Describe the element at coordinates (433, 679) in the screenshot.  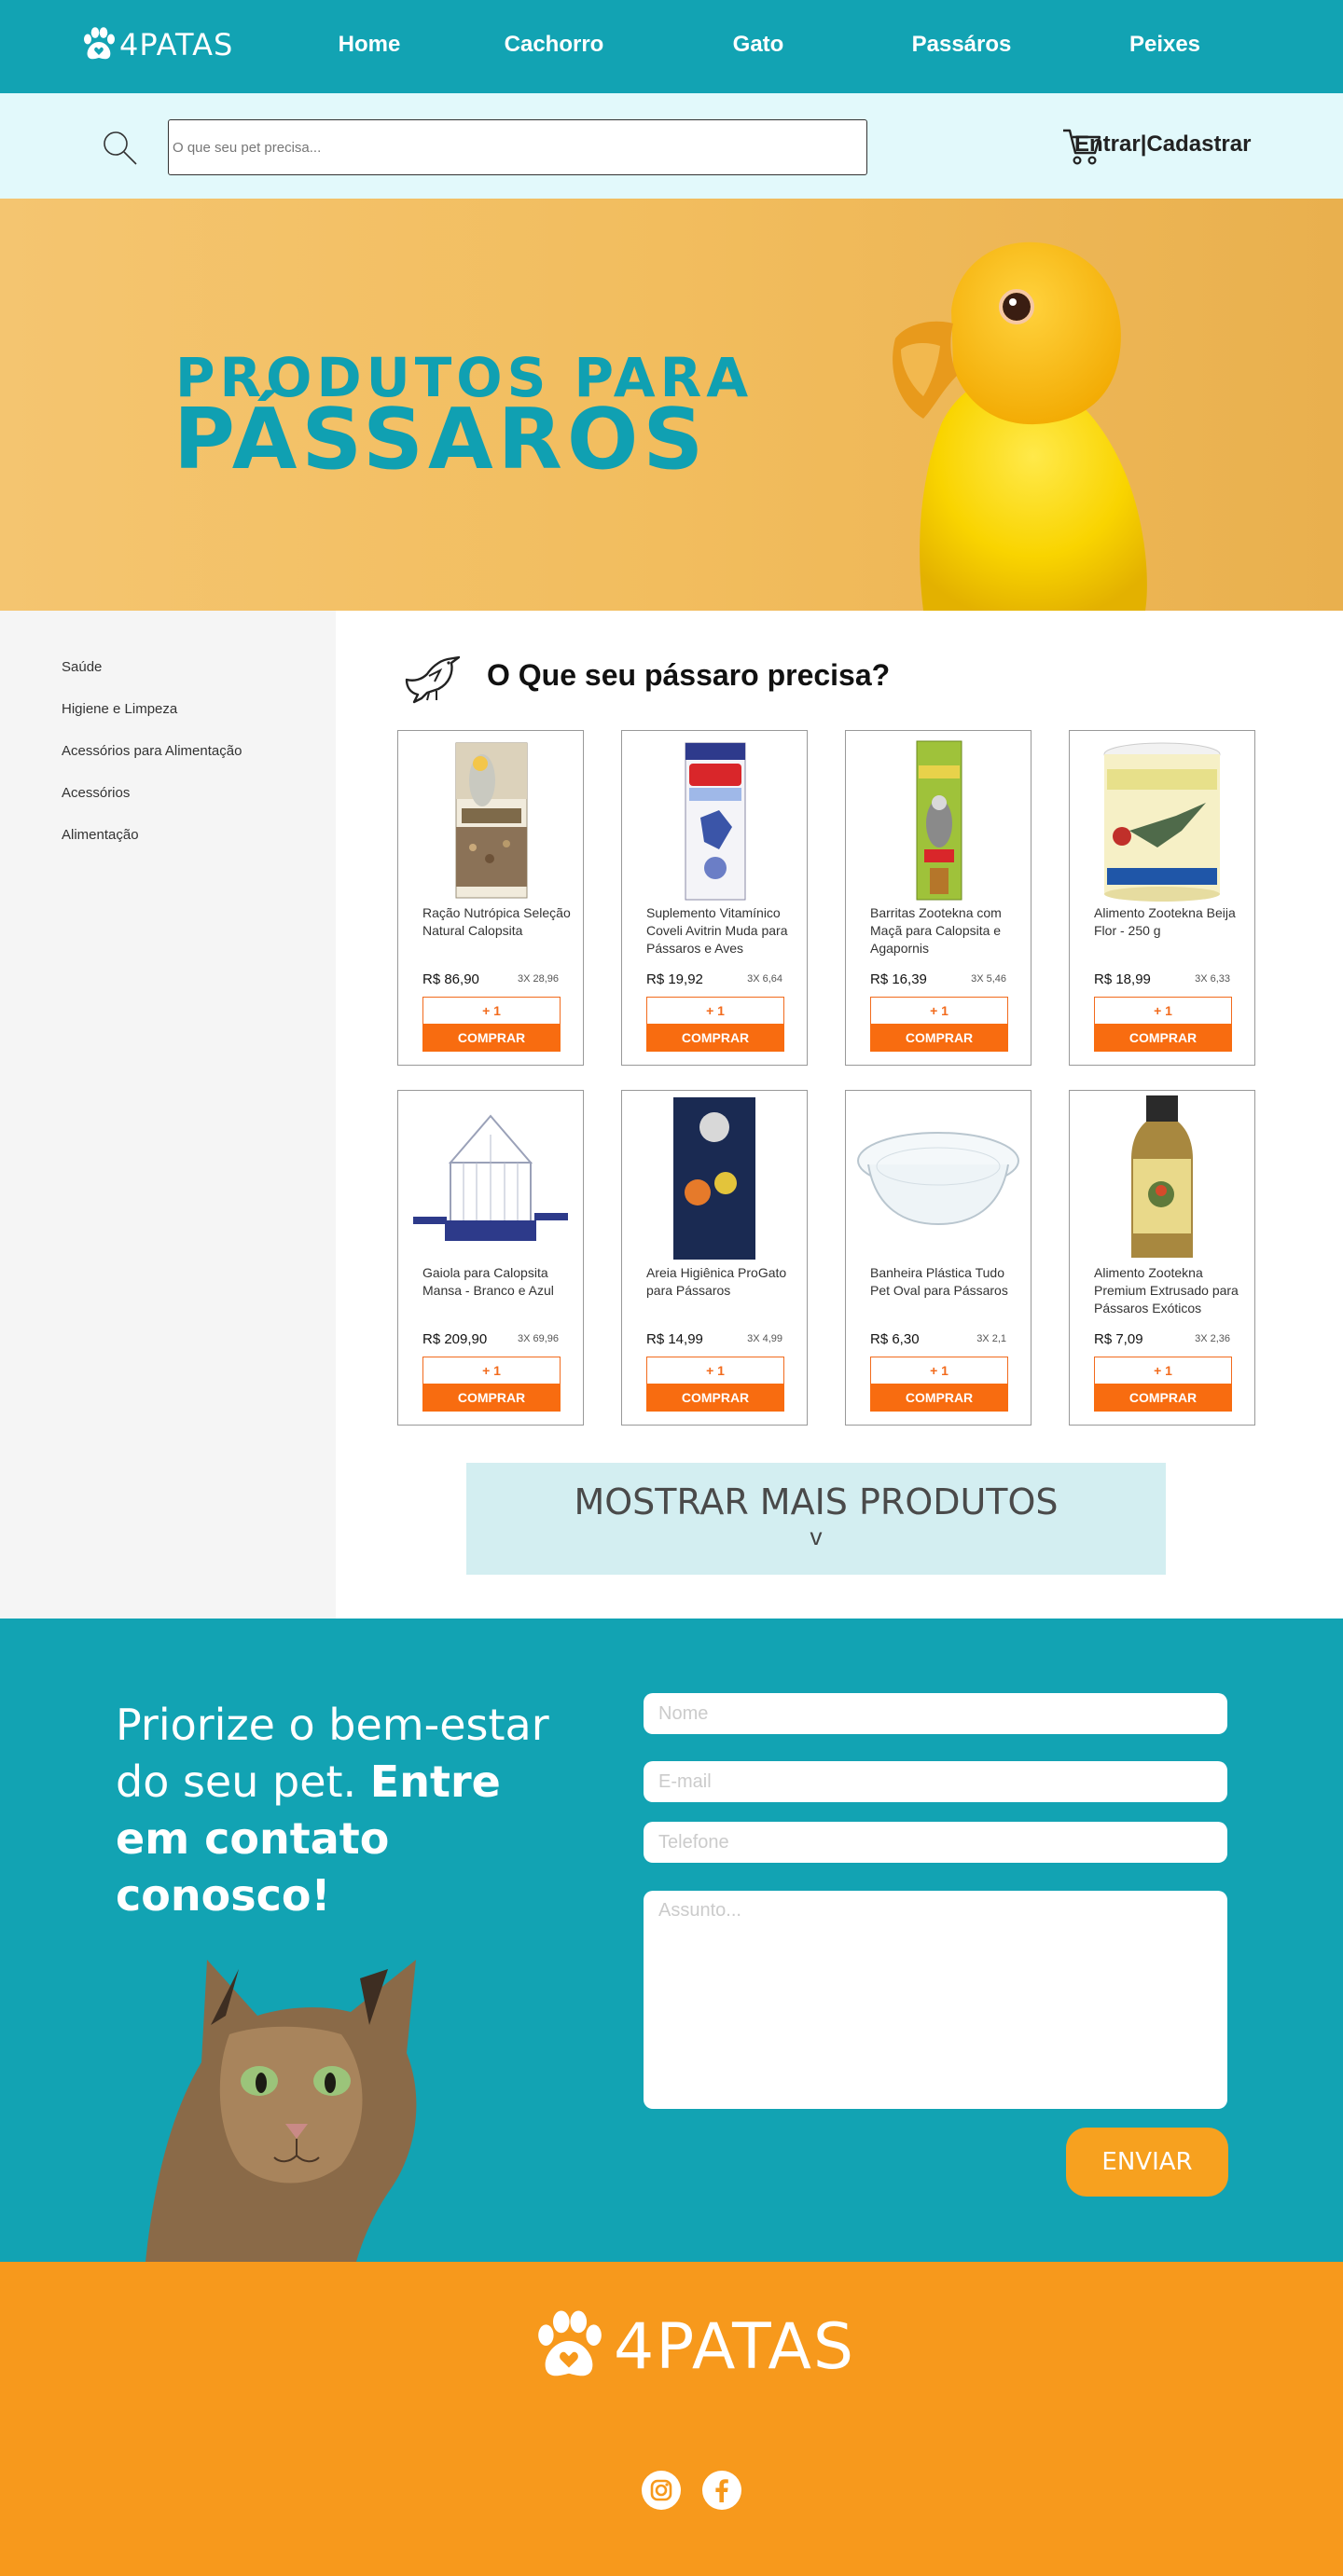
I see `bird-icon` at that location.